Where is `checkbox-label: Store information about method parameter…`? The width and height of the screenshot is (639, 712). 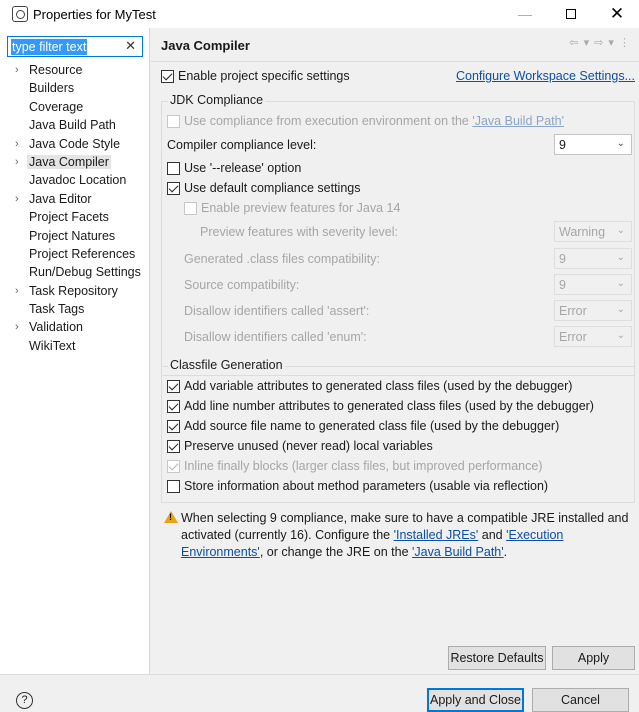 checkbox-label: Store information about method parameter… is located at coordinates (366, 486).